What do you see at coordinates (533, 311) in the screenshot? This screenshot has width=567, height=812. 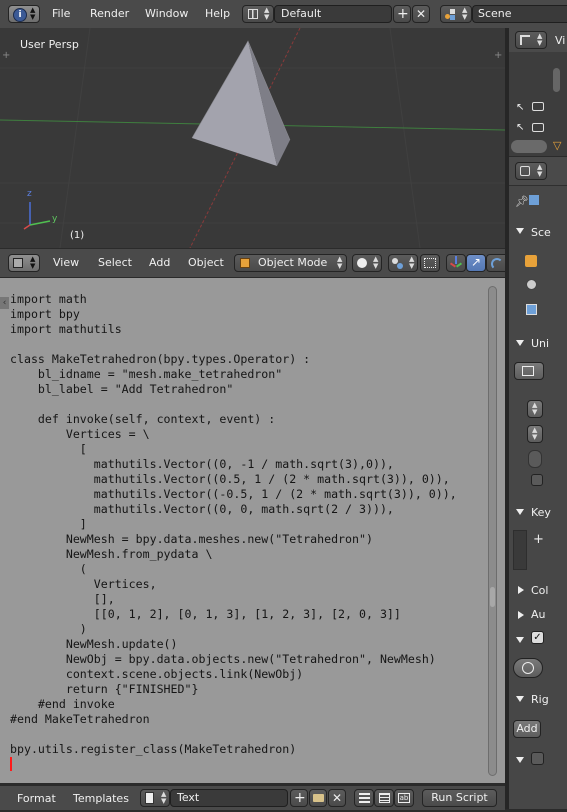 I see `scene-render-layer-button` at bounding box center [533, 311].